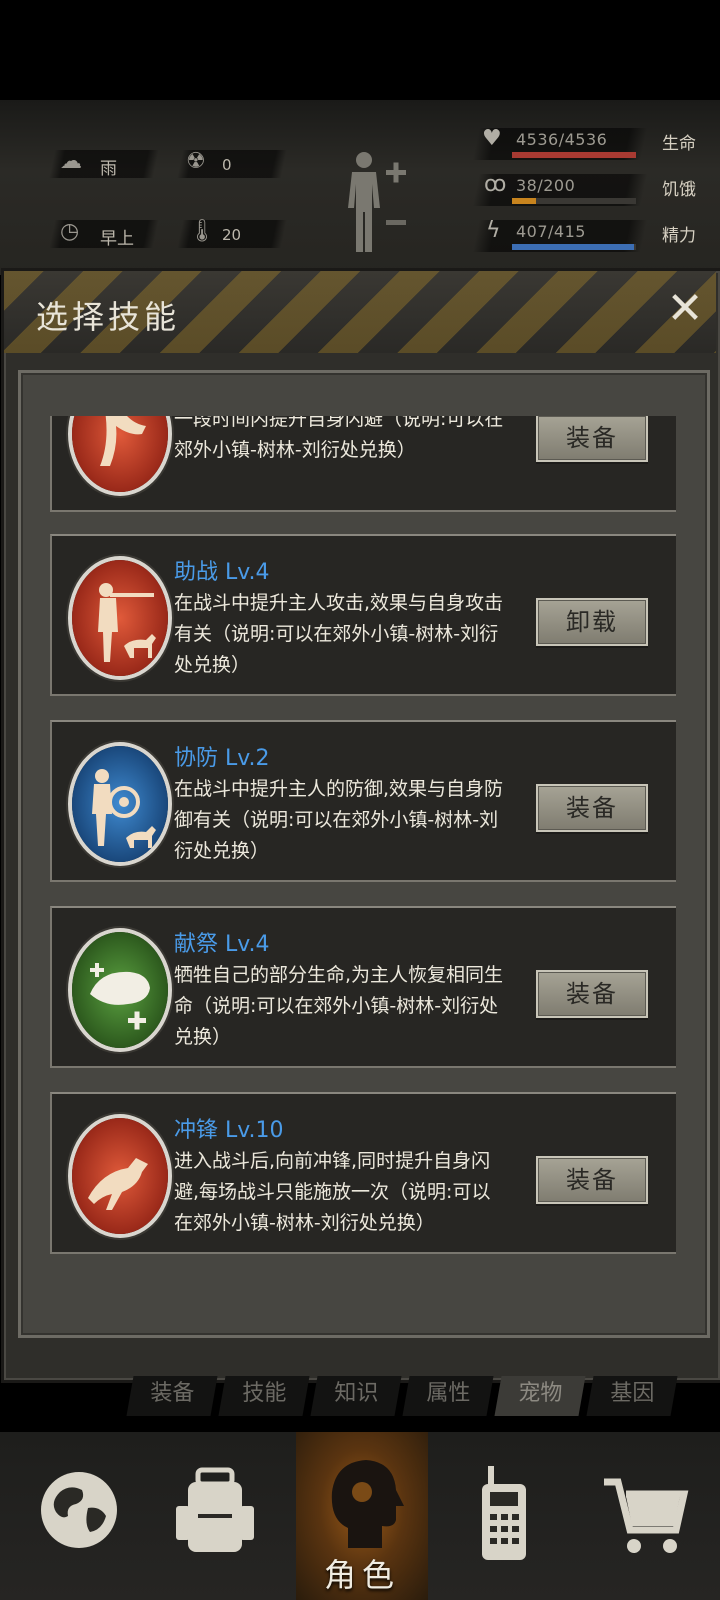 The width and height of the screenshot is (720, 1600). I want to click on nav-shop, so click(645, 1516).